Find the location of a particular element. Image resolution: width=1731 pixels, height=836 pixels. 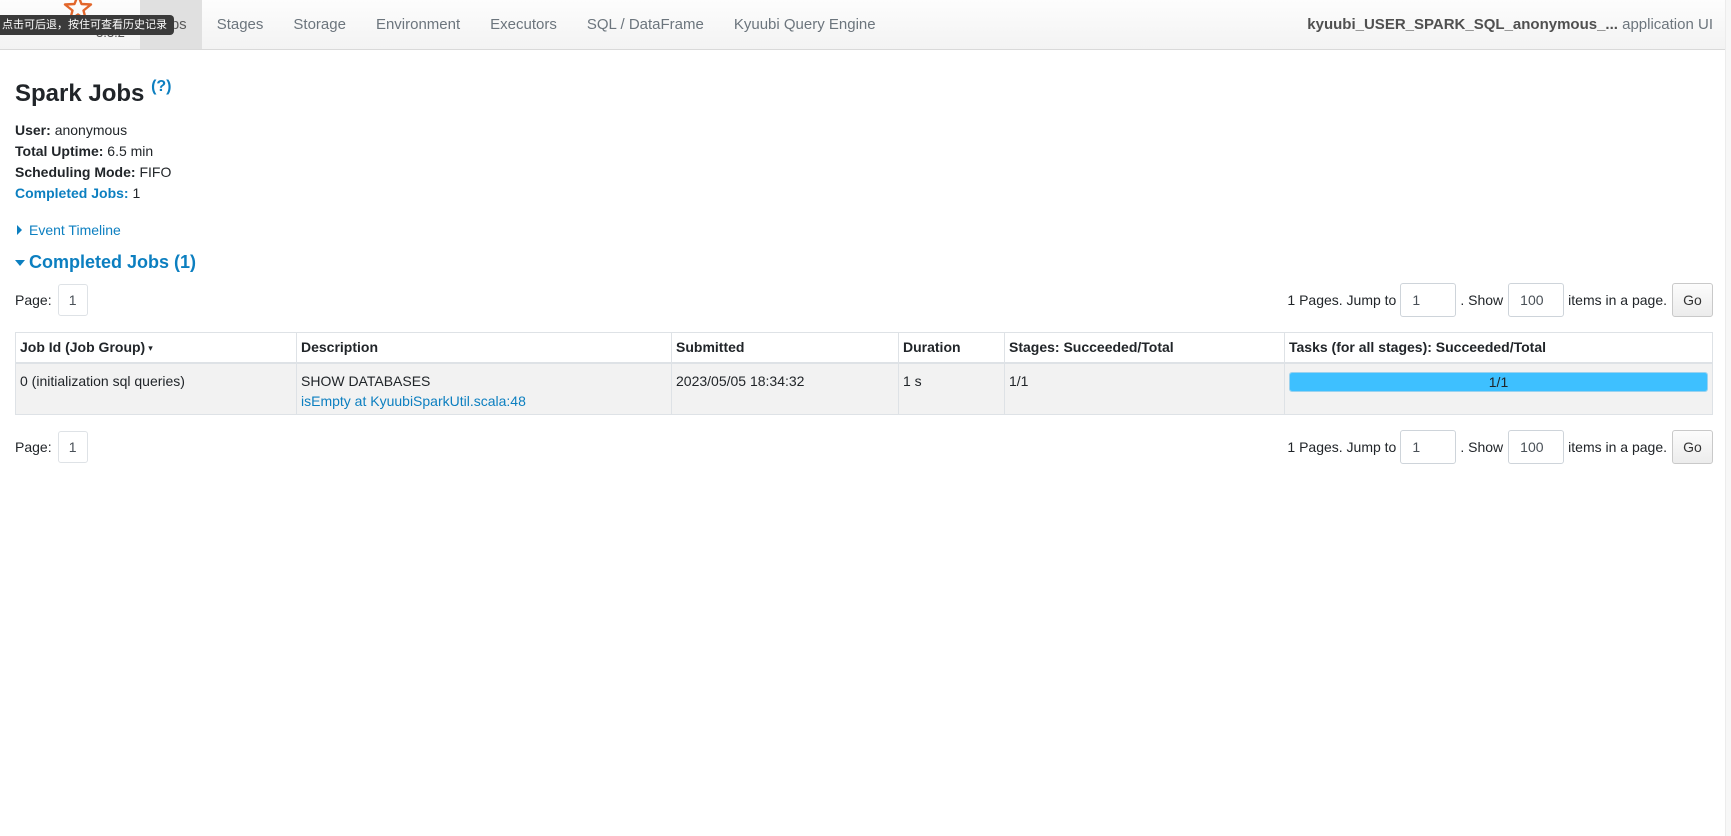

page-indicator: Page: 1 is located at coordinates (51, 300).